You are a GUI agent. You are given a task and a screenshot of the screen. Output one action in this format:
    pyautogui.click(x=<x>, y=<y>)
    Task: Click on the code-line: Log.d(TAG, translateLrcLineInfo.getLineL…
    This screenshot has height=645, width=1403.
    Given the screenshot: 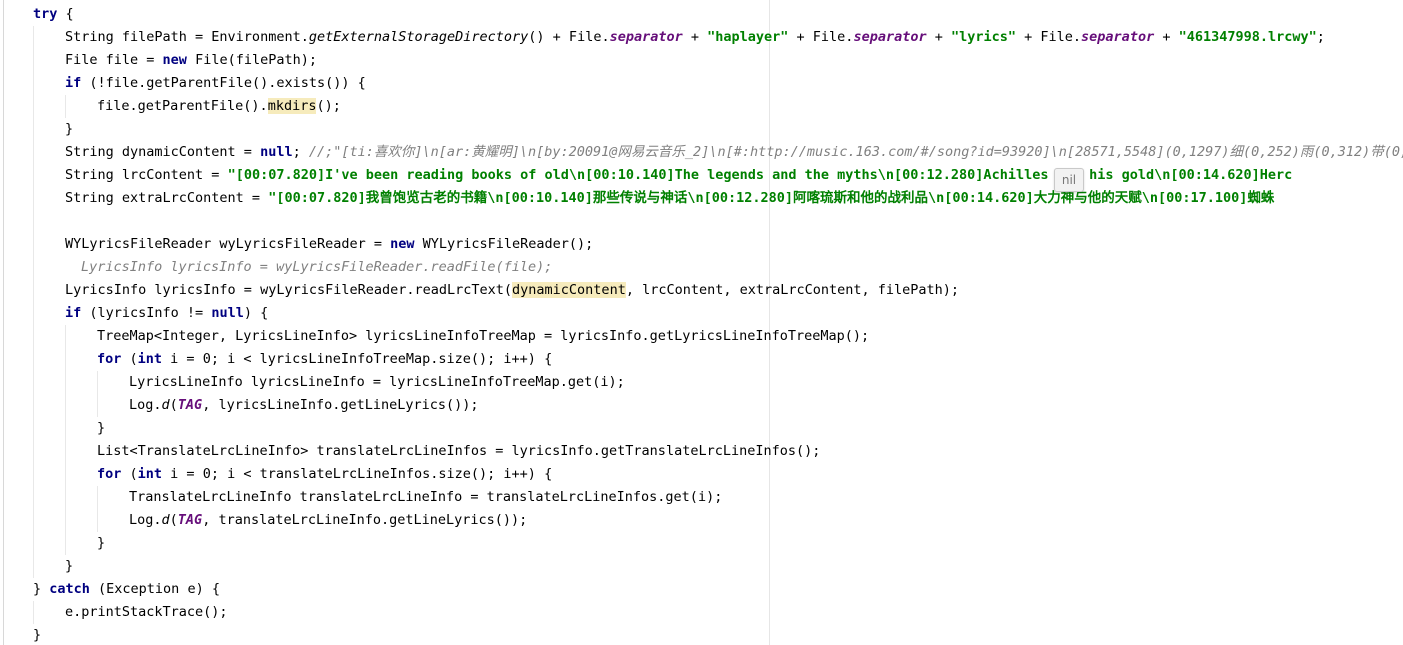 What is the action you would take?
    pyautogui.click(x=718, y=520)
    